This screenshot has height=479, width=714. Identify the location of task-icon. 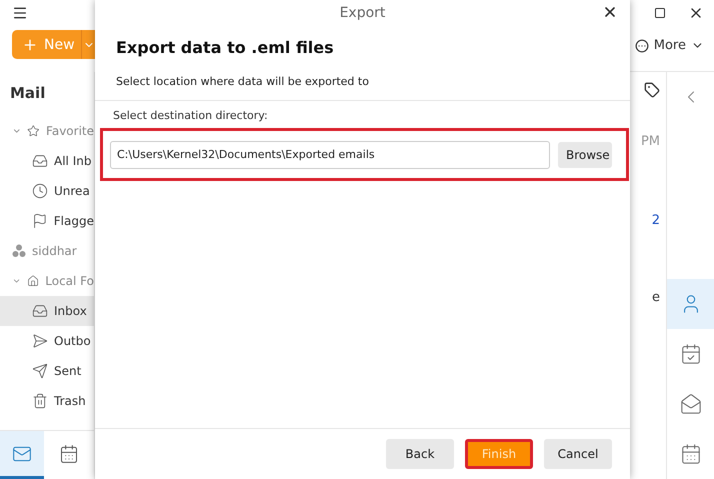
(691, 354).